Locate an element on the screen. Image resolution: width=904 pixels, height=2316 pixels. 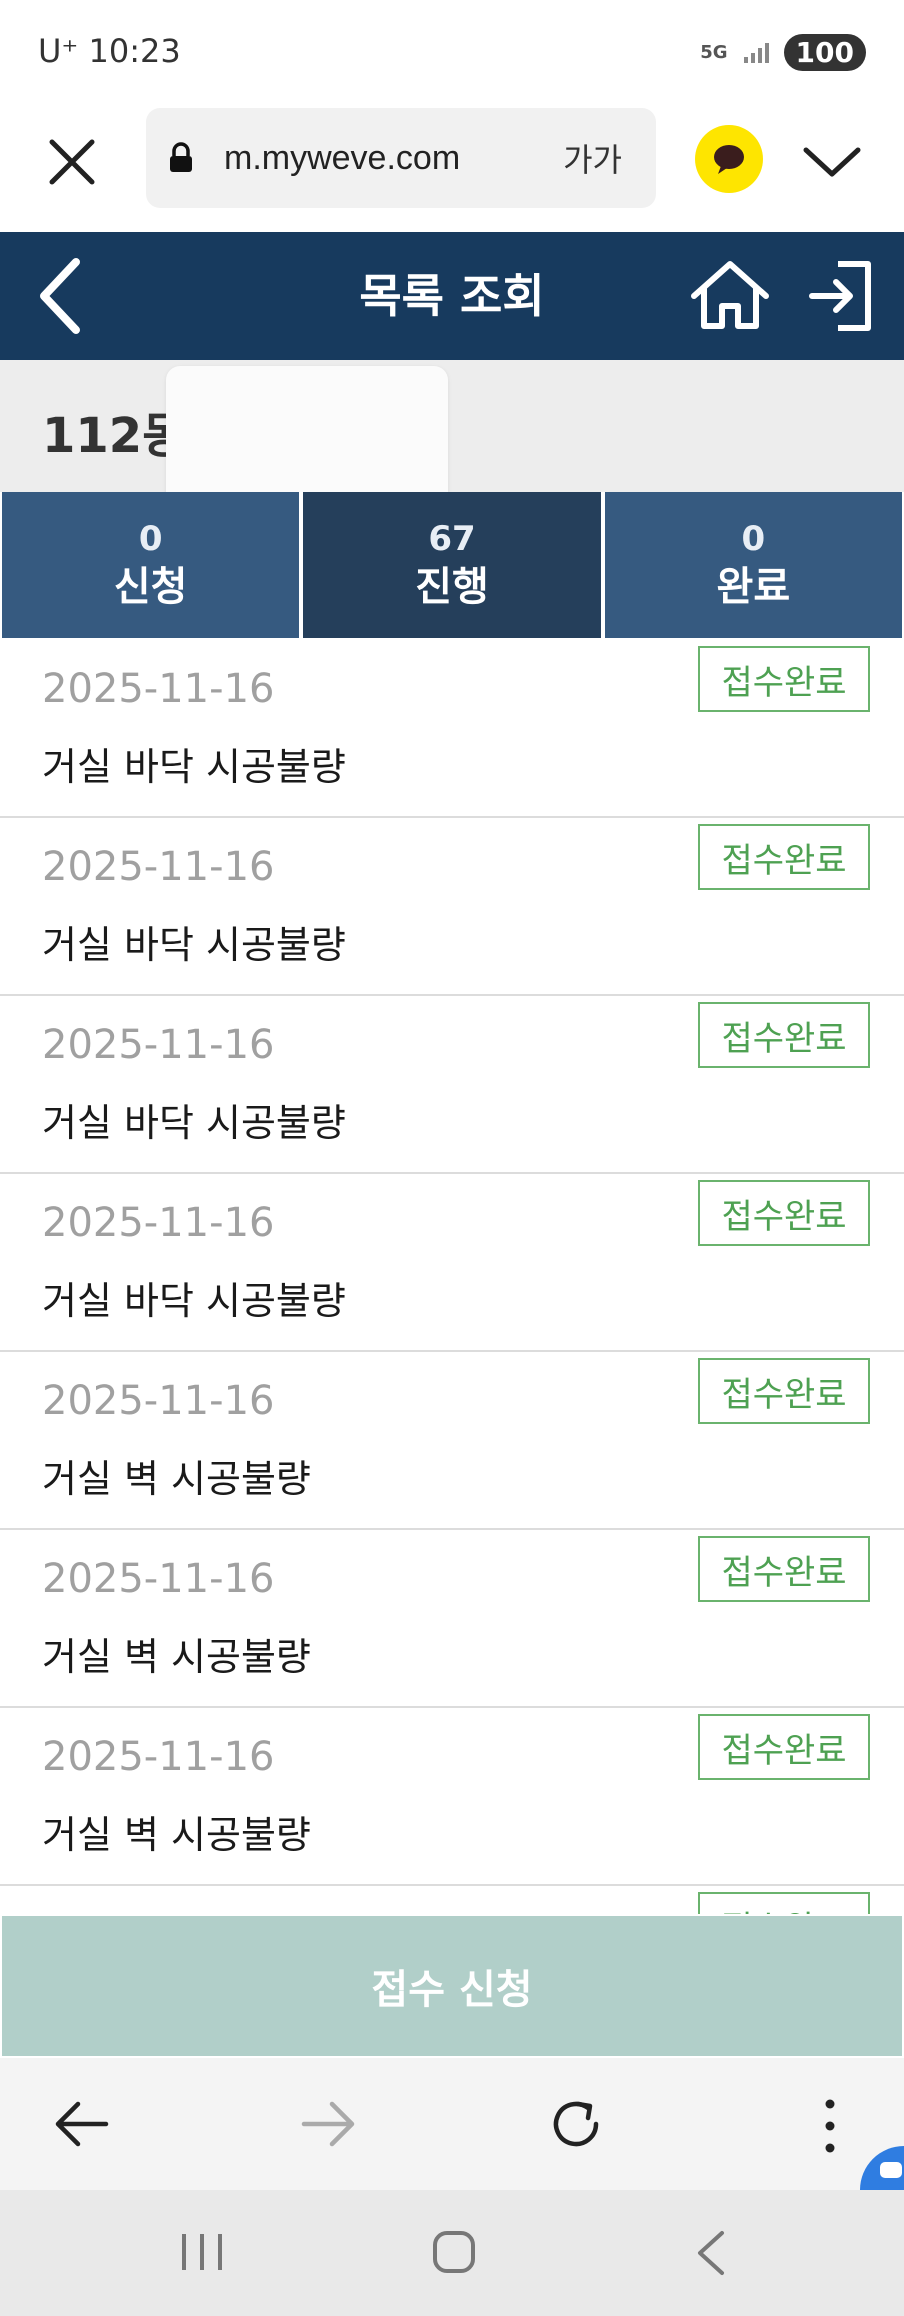
browser-toolbar: m.myweve.com 가가 is located at coordinates (452, 168).